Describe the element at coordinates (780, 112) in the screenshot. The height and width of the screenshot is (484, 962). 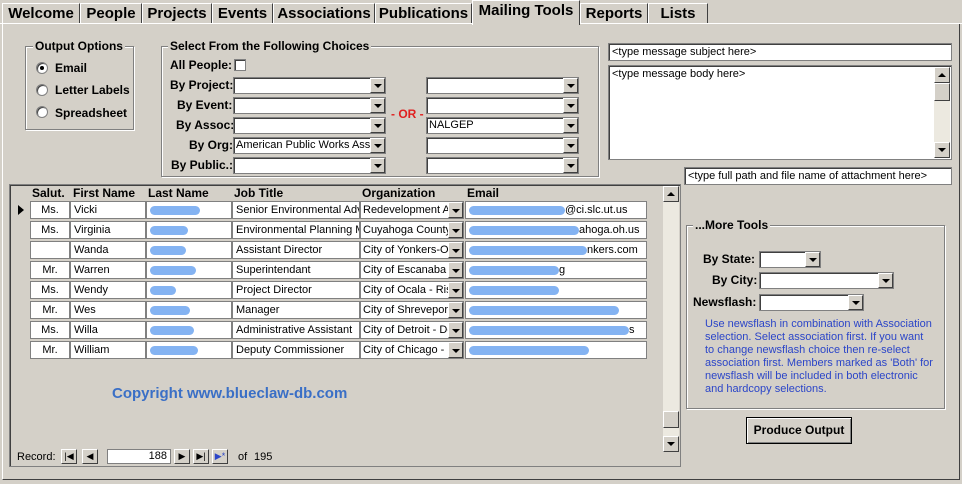
I see `message-body-input: <type message body here>` at that location.